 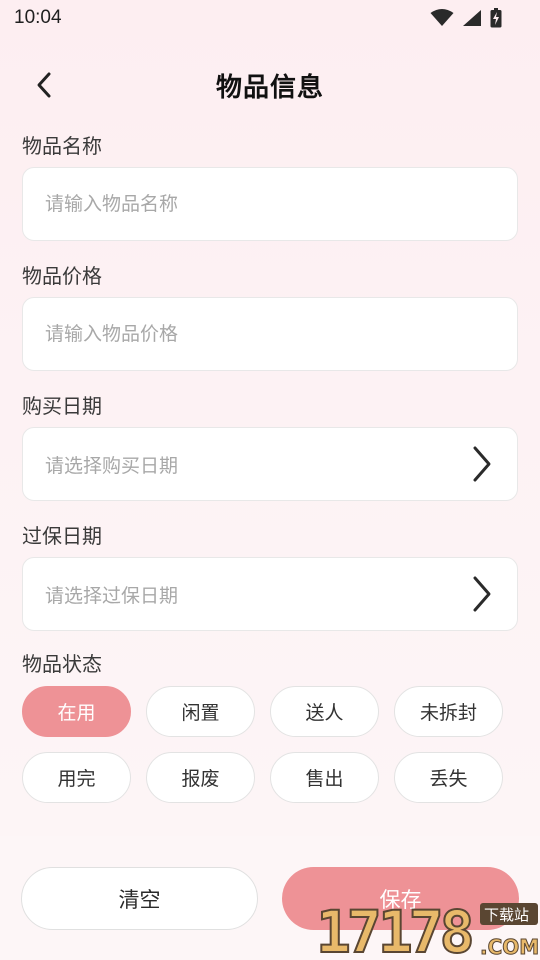 I want to click on back-button, so click(x=44, y=85).